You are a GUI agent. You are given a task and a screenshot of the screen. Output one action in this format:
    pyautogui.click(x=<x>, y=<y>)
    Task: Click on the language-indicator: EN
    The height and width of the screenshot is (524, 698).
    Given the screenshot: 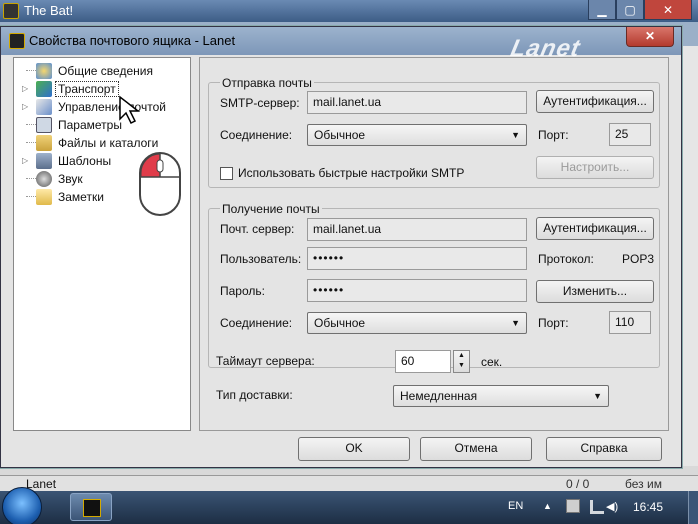 What is the action you would take?
    pyautogui.click(x=515, y=506)
    